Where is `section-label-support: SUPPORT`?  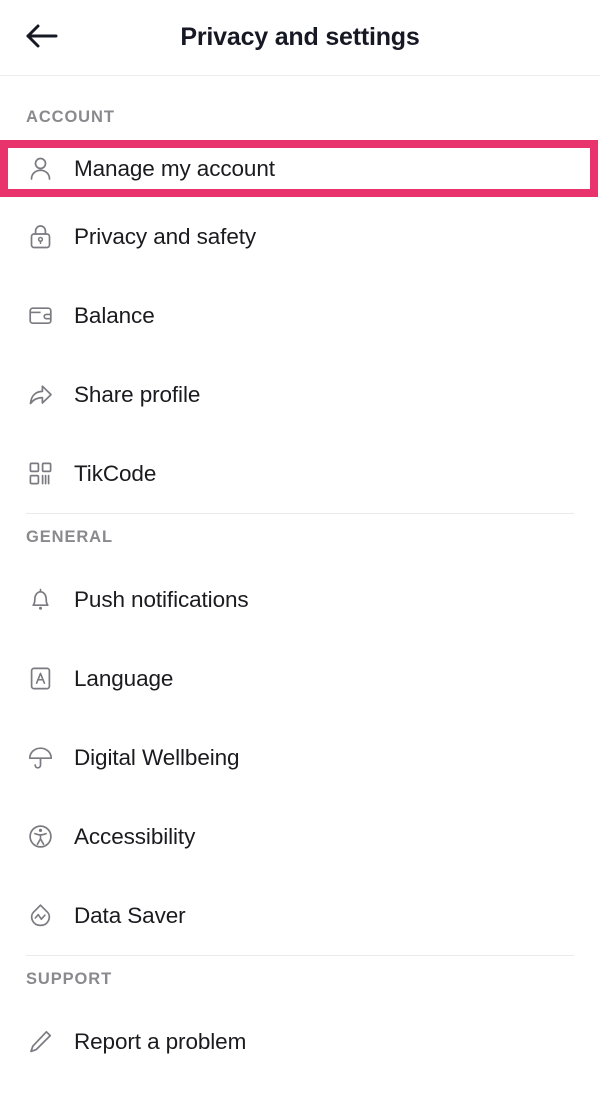 section-label-support: SUPPORT is located at coordinates (69, 978).